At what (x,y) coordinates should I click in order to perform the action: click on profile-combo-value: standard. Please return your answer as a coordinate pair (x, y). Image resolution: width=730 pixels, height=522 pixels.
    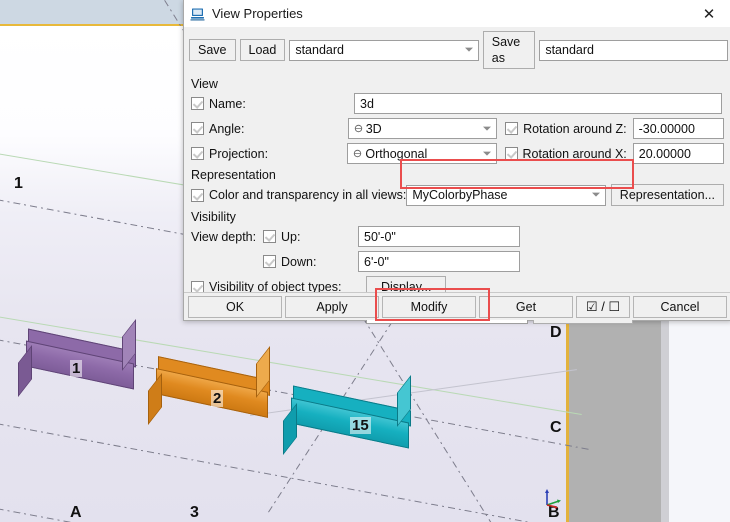
    Looking at the image, I should click on (319, 50).